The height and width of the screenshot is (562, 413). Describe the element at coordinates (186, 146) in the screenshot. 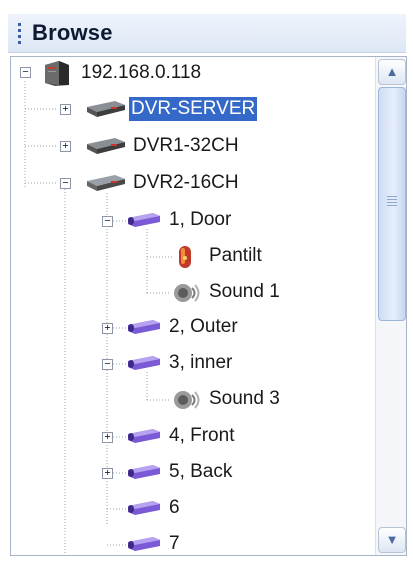

I see `tree-item-dvr1: DVR1-32CH` at that location.